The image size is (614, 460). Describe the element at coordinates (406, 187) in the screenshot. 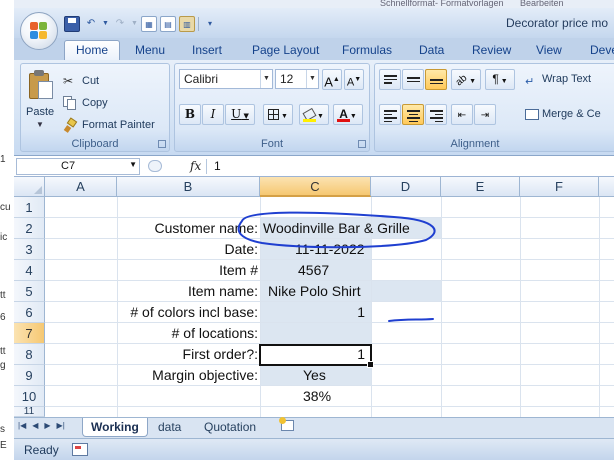

I see `column-header-d: D` at that location.